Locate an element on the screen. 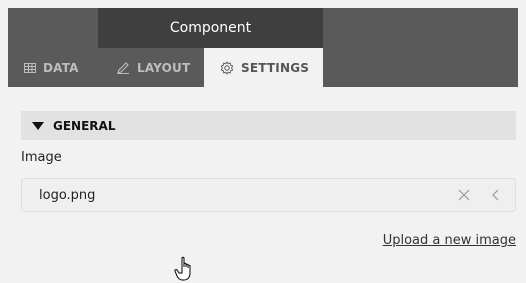 The height and width of the screenshot is (283, 526). tab-data-label: DATA is located at coordinates (61, 67).